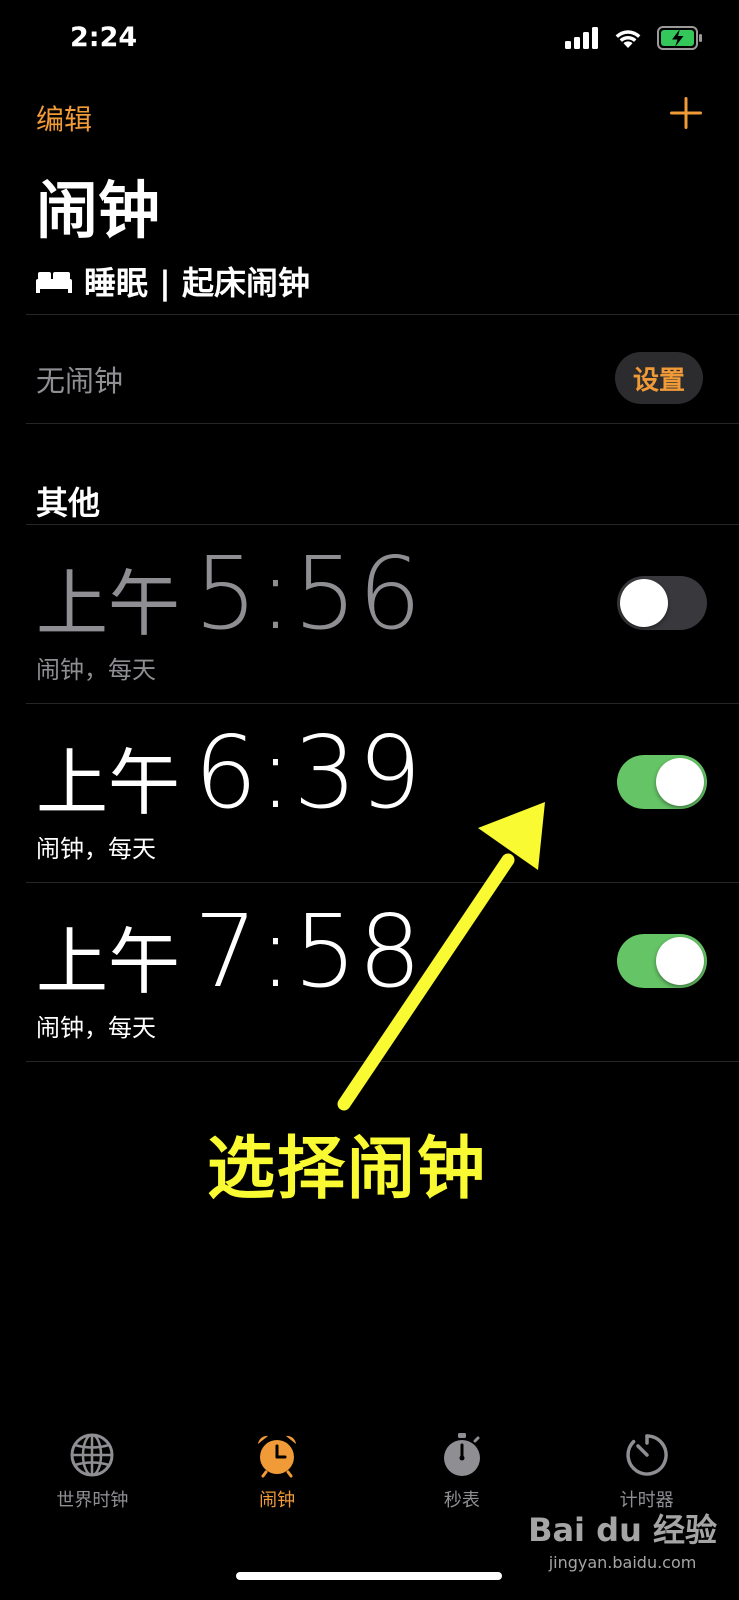 The image size is (739, 1600). I want to click on timer-icon, so click(646, 1455).